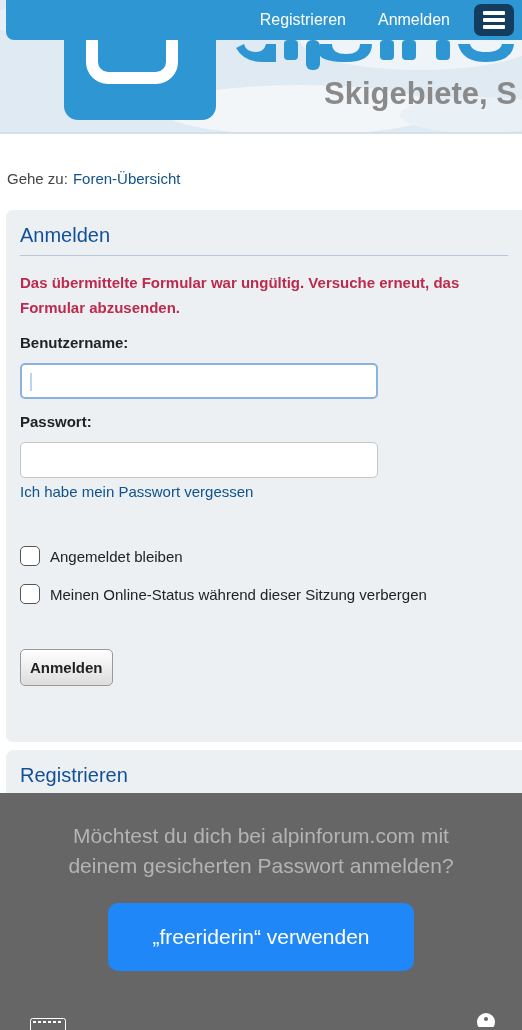  What do you see at coordinates (116, 556) in the screenshot?
I see `checkbox-label: Angemeldet bleiben` at bounding box center [116, 556].